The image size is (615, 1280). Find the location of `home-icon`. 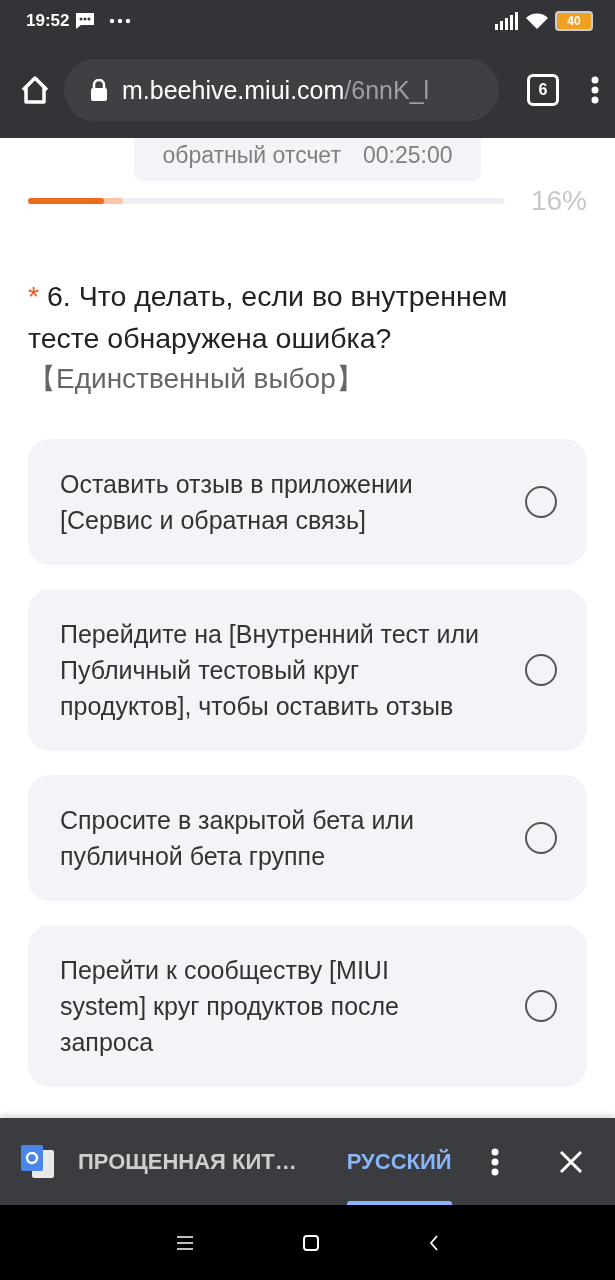

home-icon is located at coordinates (35, 90).